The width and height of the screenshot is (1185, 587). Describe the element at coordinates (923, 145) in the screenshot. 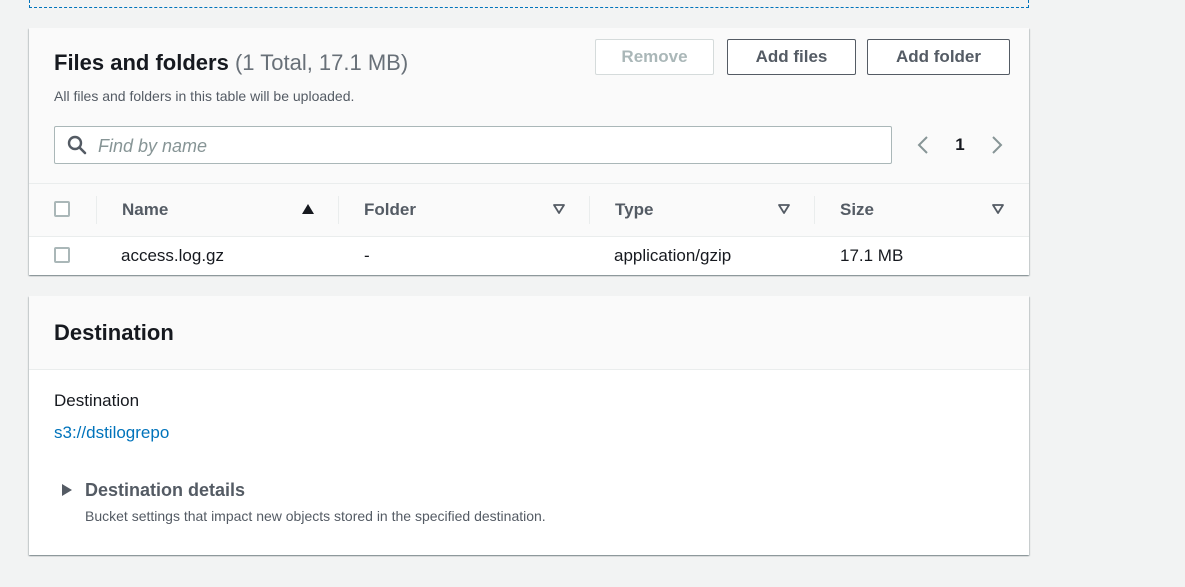

I see `chevron-left-icon` at that location.